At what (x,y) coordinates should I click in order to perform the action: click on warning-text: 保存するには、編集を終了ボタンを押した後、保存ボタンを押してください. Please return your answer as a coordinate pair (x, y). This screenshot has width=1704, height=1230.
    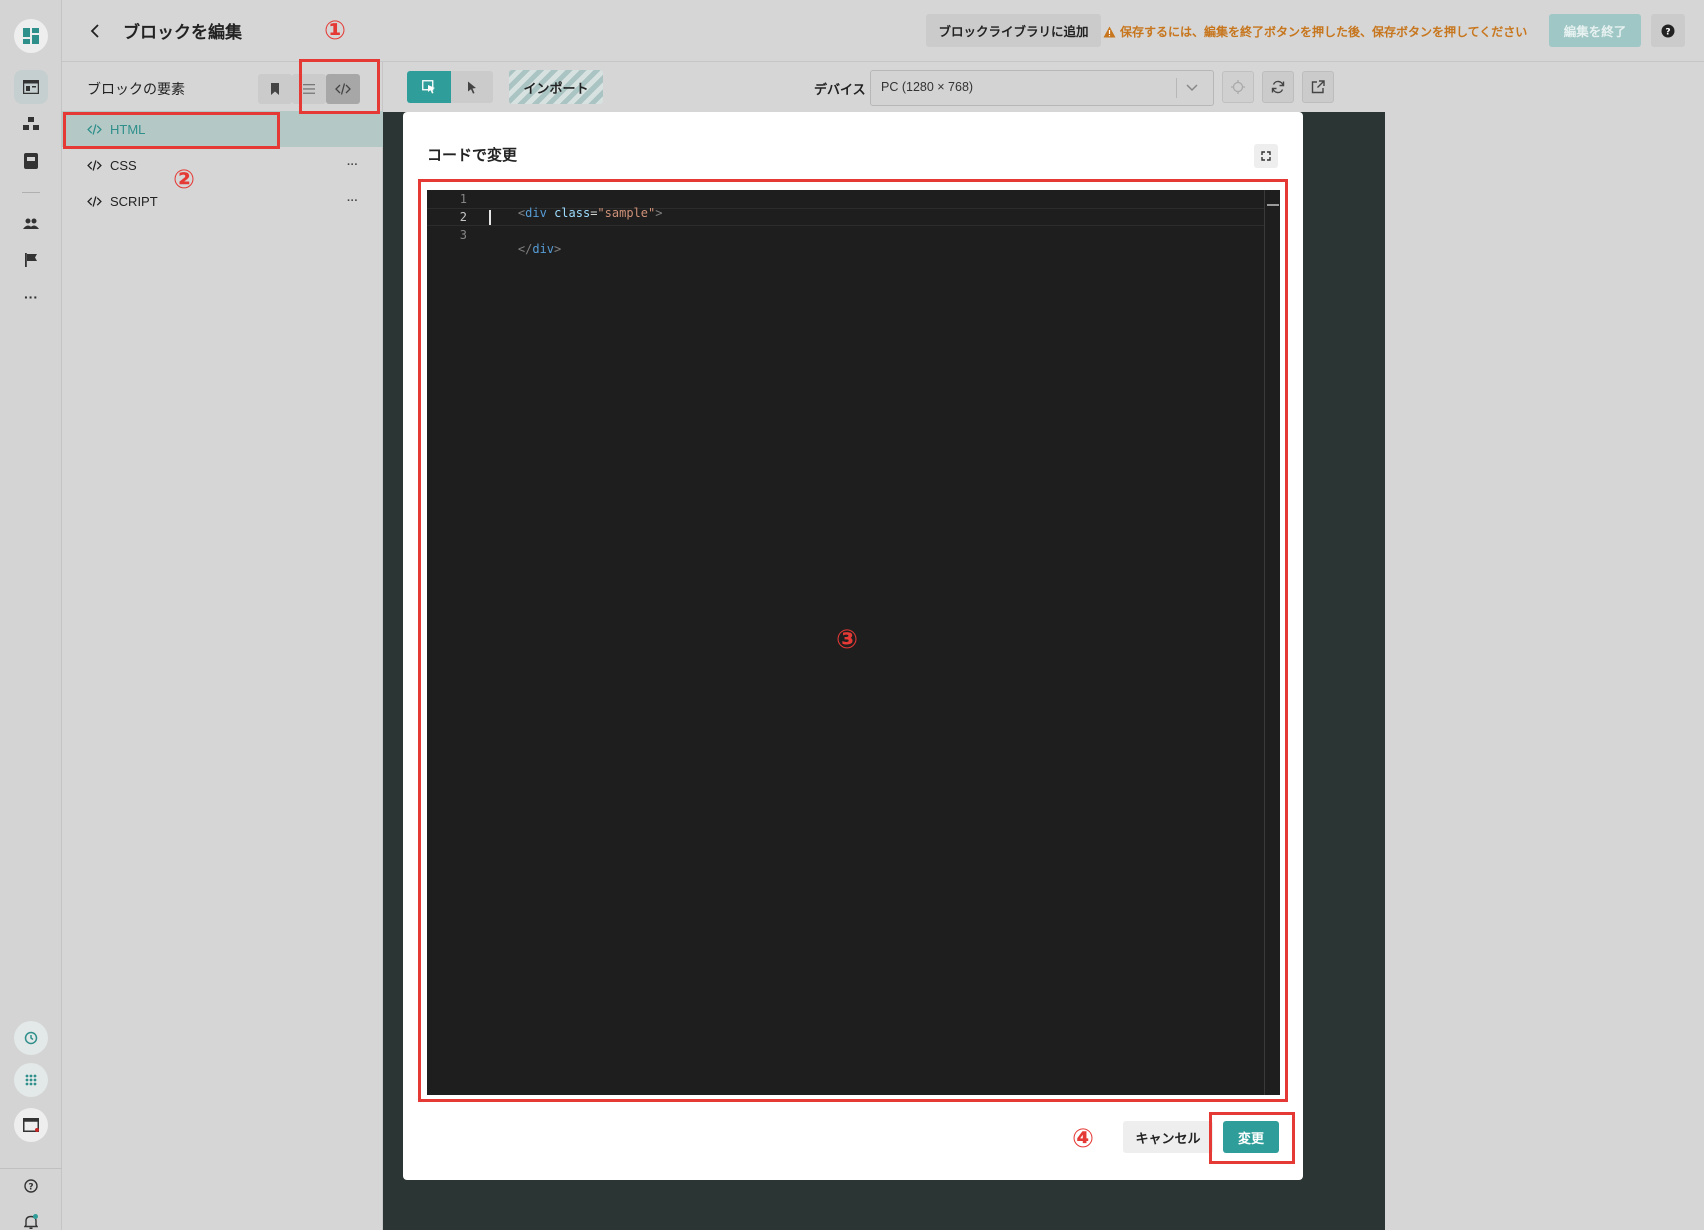
    Looking at the image, I should click on (1324, 32).